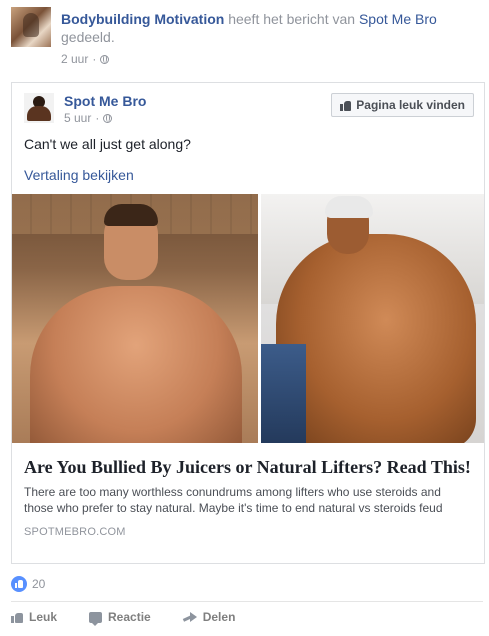  What do you see at coordinates (75, 532) in the screenshot?
I see `link-domain: SPOTMEBRO.COM` at bounding box center [75, 532].